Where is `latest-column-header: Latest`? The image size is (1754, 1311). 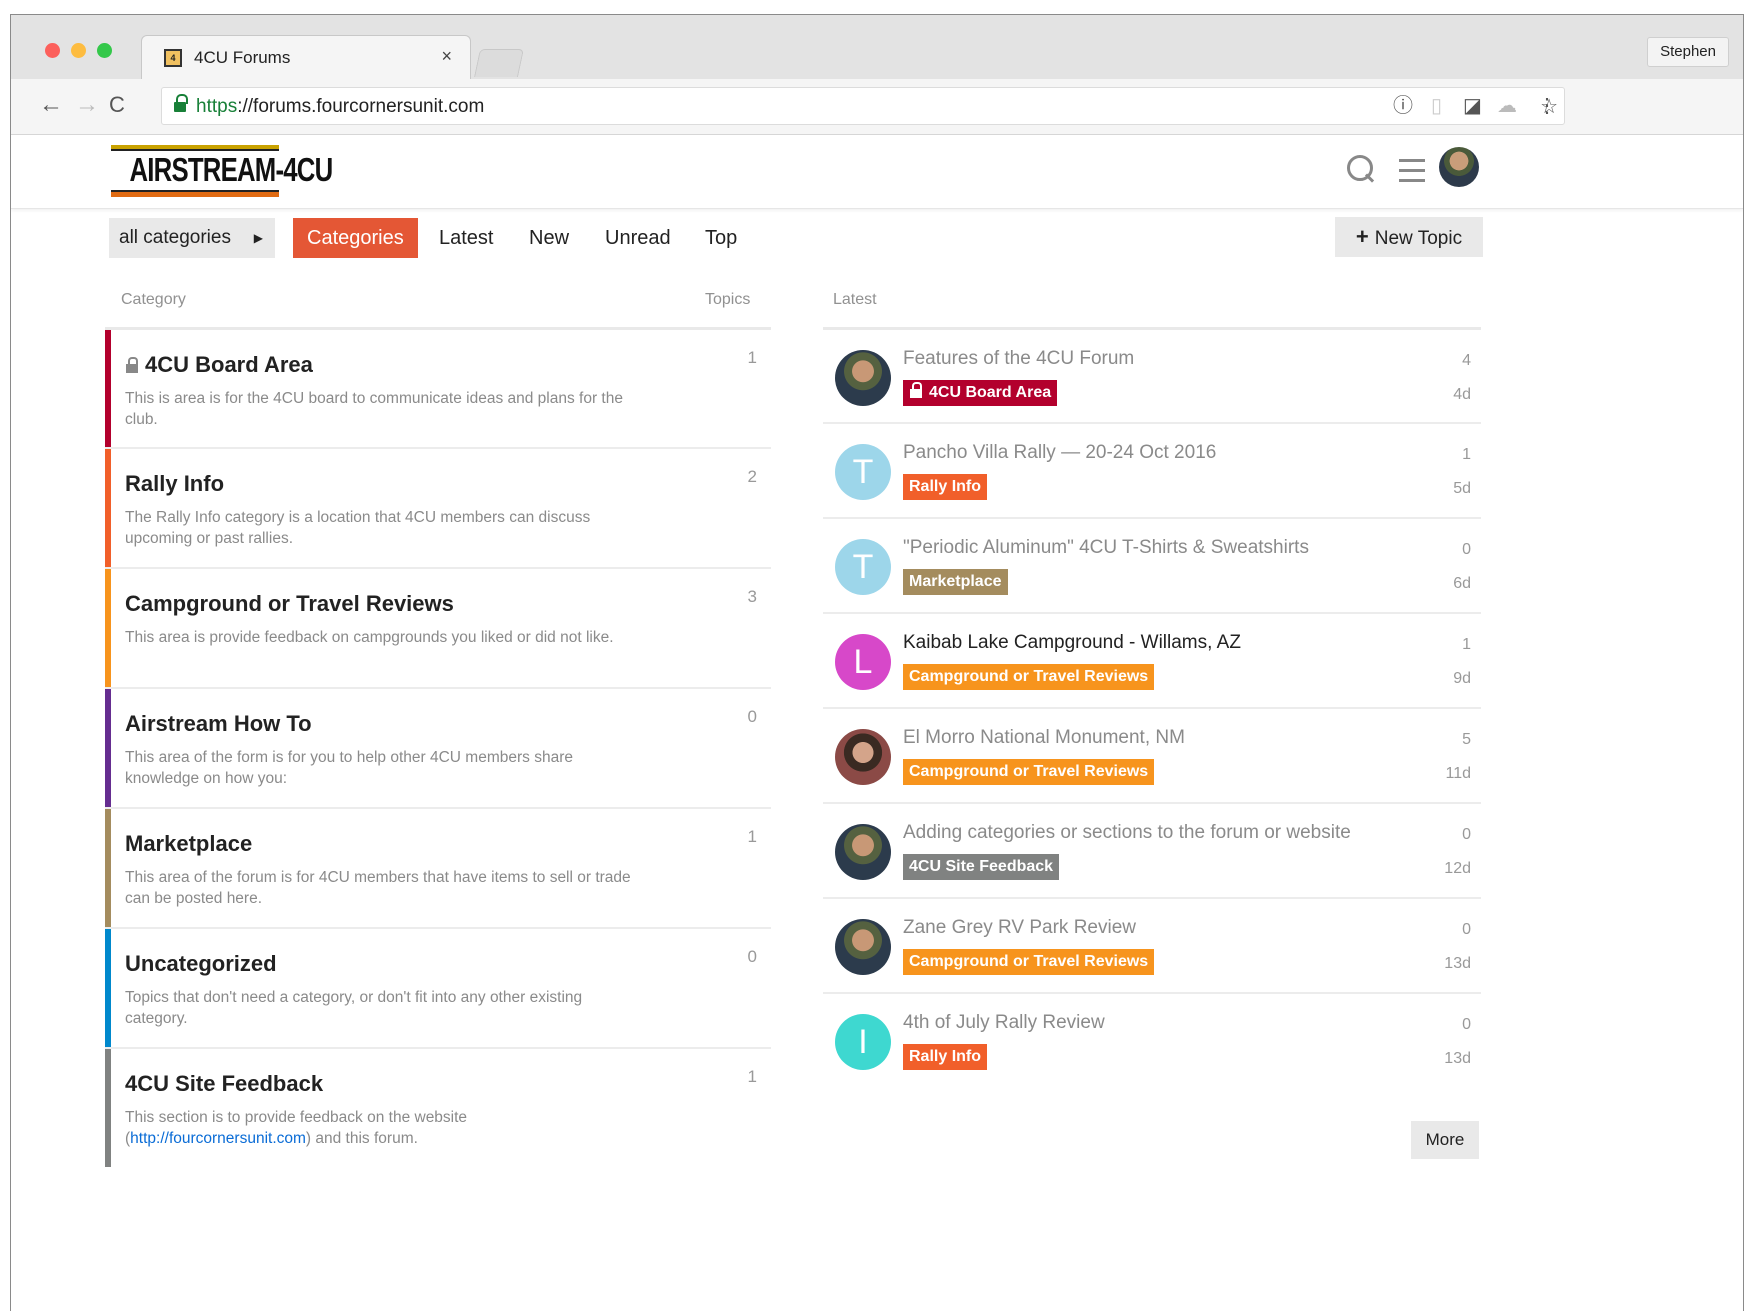
latest-column-header: Latest is located at coordinates (855, 300).